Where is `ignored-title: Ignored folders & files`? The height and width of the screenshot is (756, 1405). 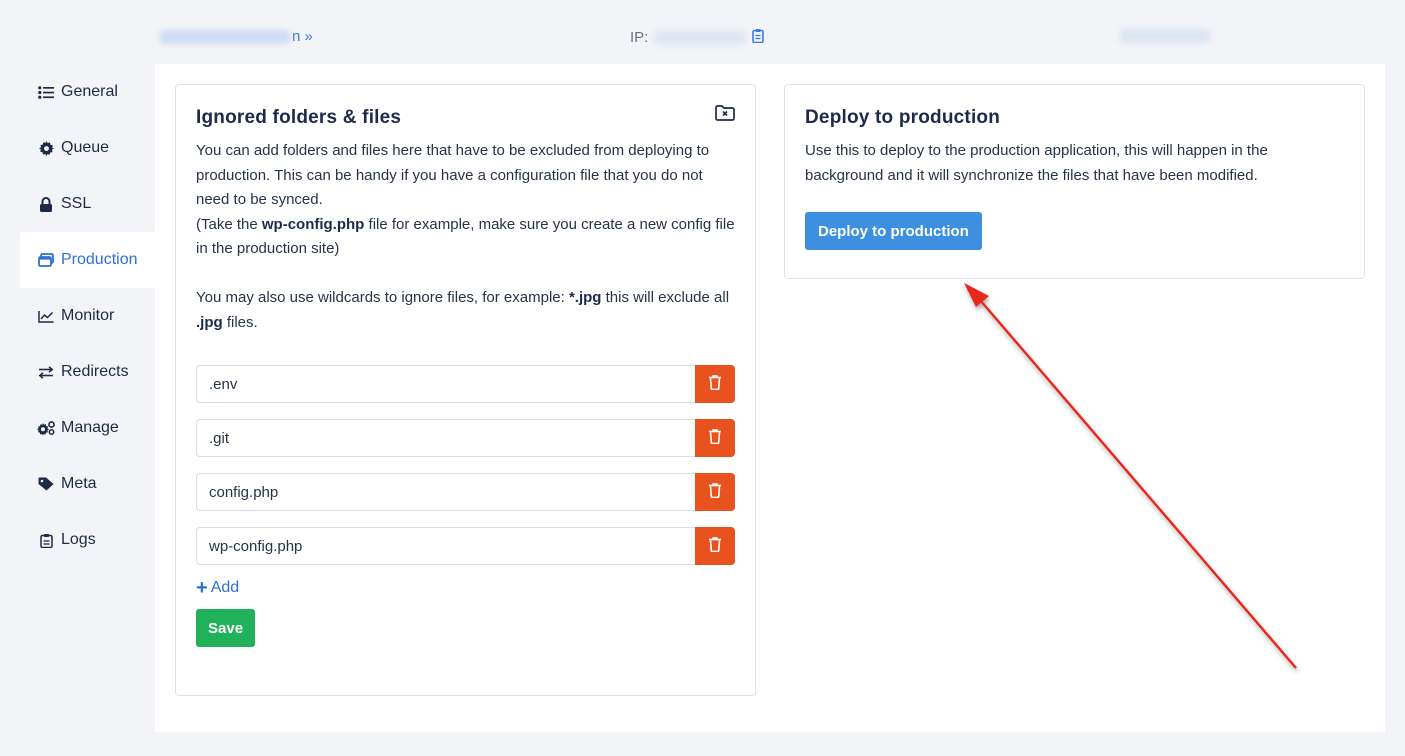
ignored-title: Ignored folders & files is located at coordinates (299, 117).